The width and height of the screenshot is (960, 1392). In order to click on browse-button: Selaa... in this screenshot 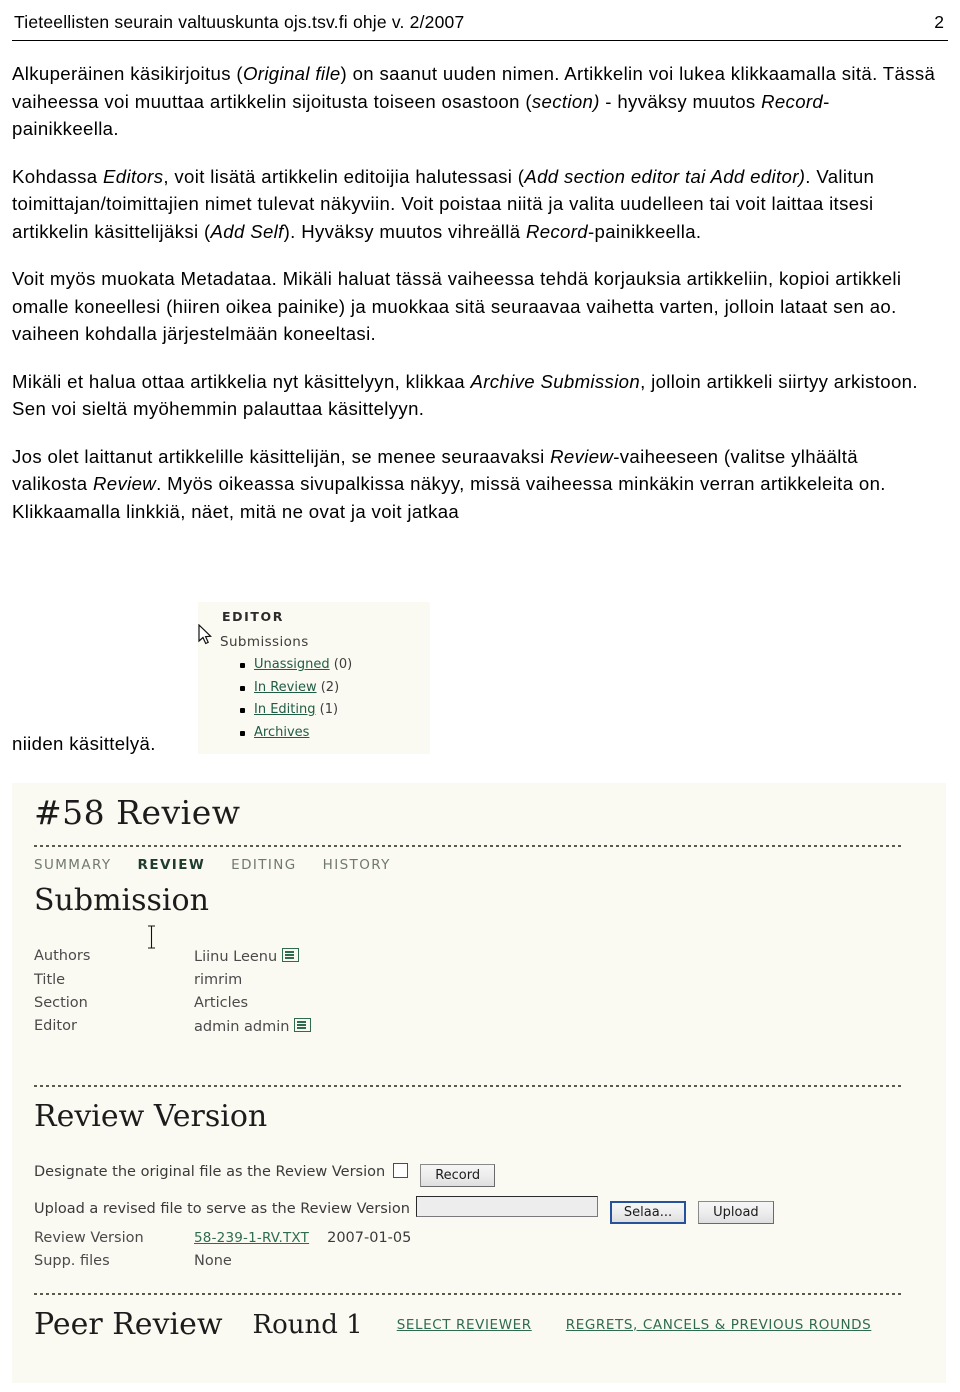, I will do `click(648, 1212)`.